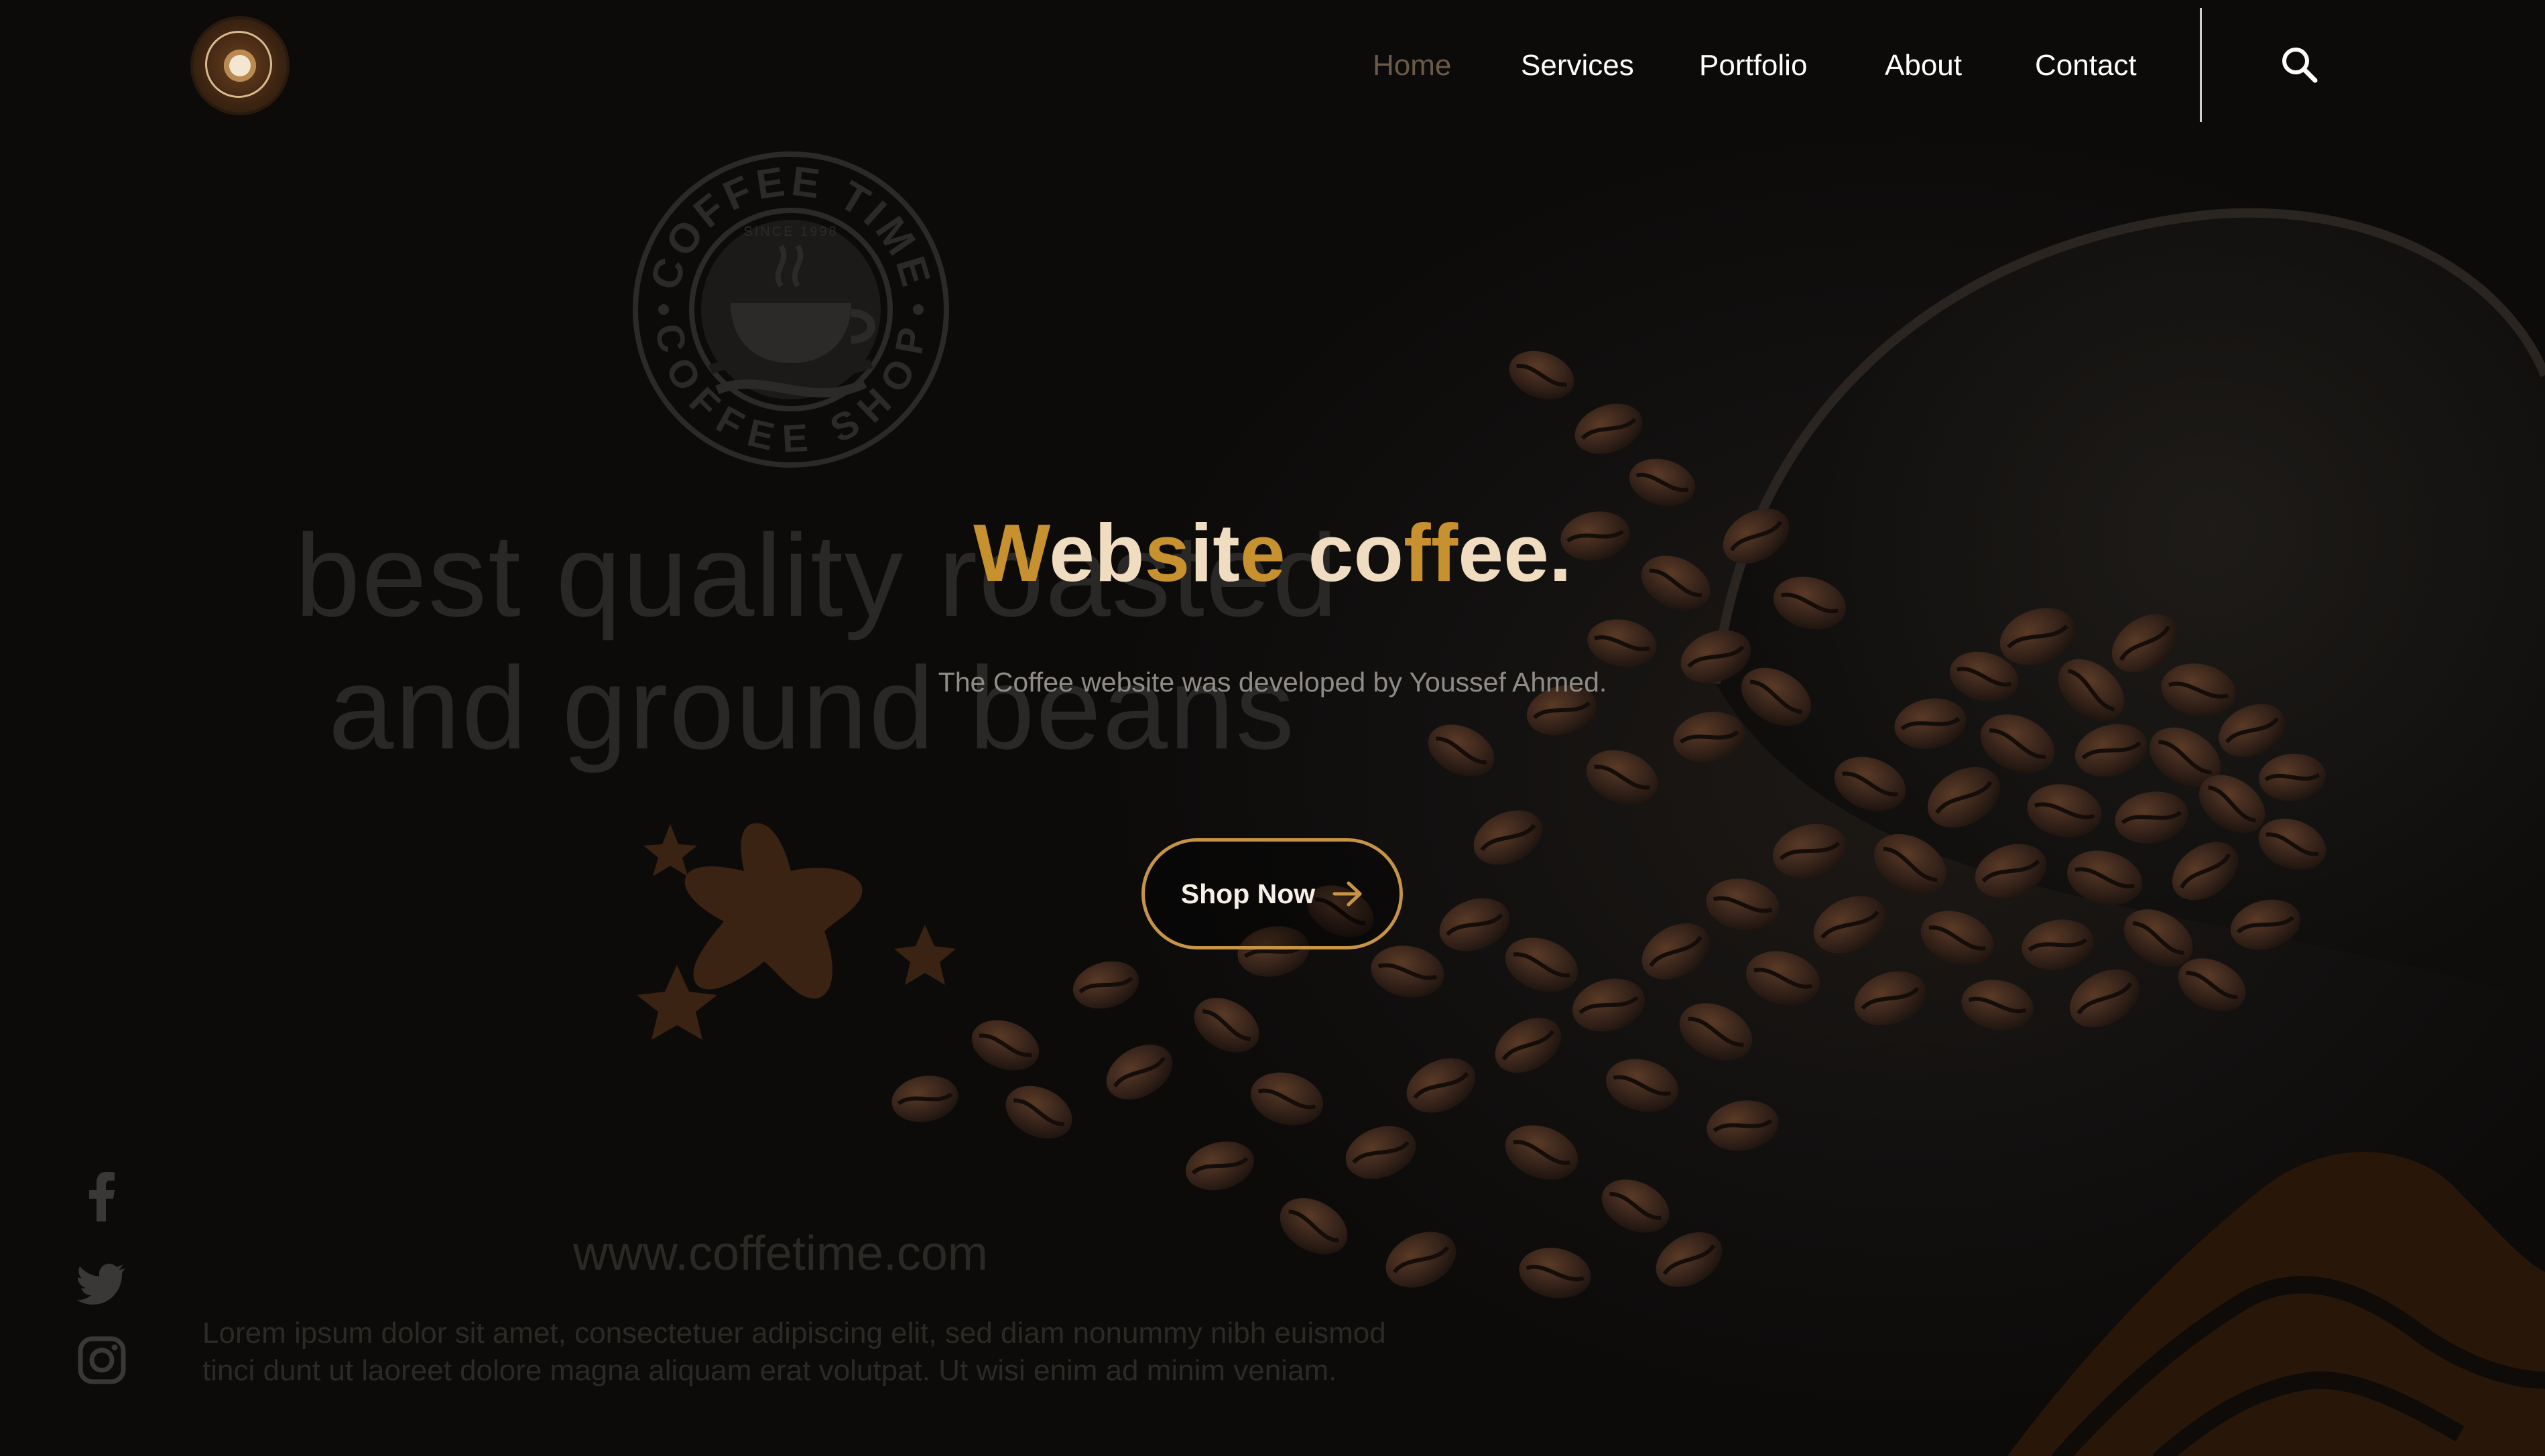  I want to click on hero-title-part: s, so click(1167, 552).